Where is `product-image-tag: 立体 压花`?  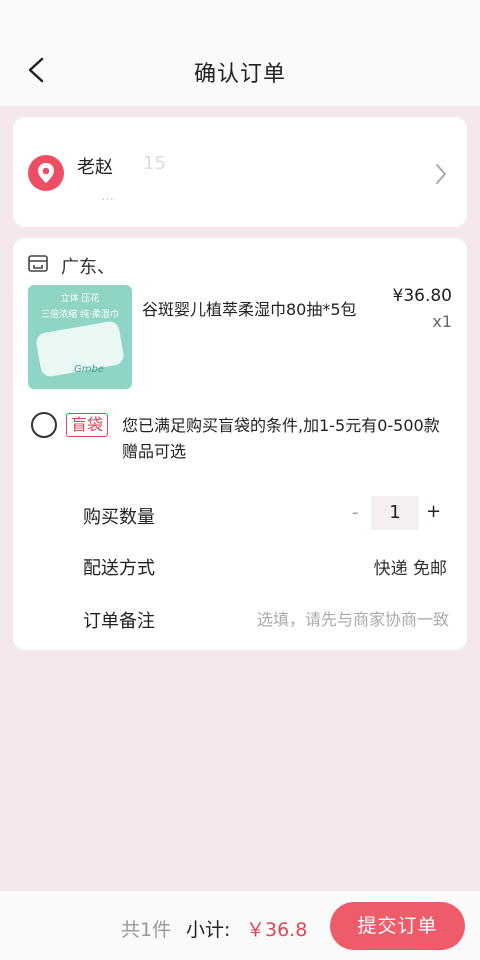
product-image-tag: 立体 压花 is located at coordinates (80, 299).